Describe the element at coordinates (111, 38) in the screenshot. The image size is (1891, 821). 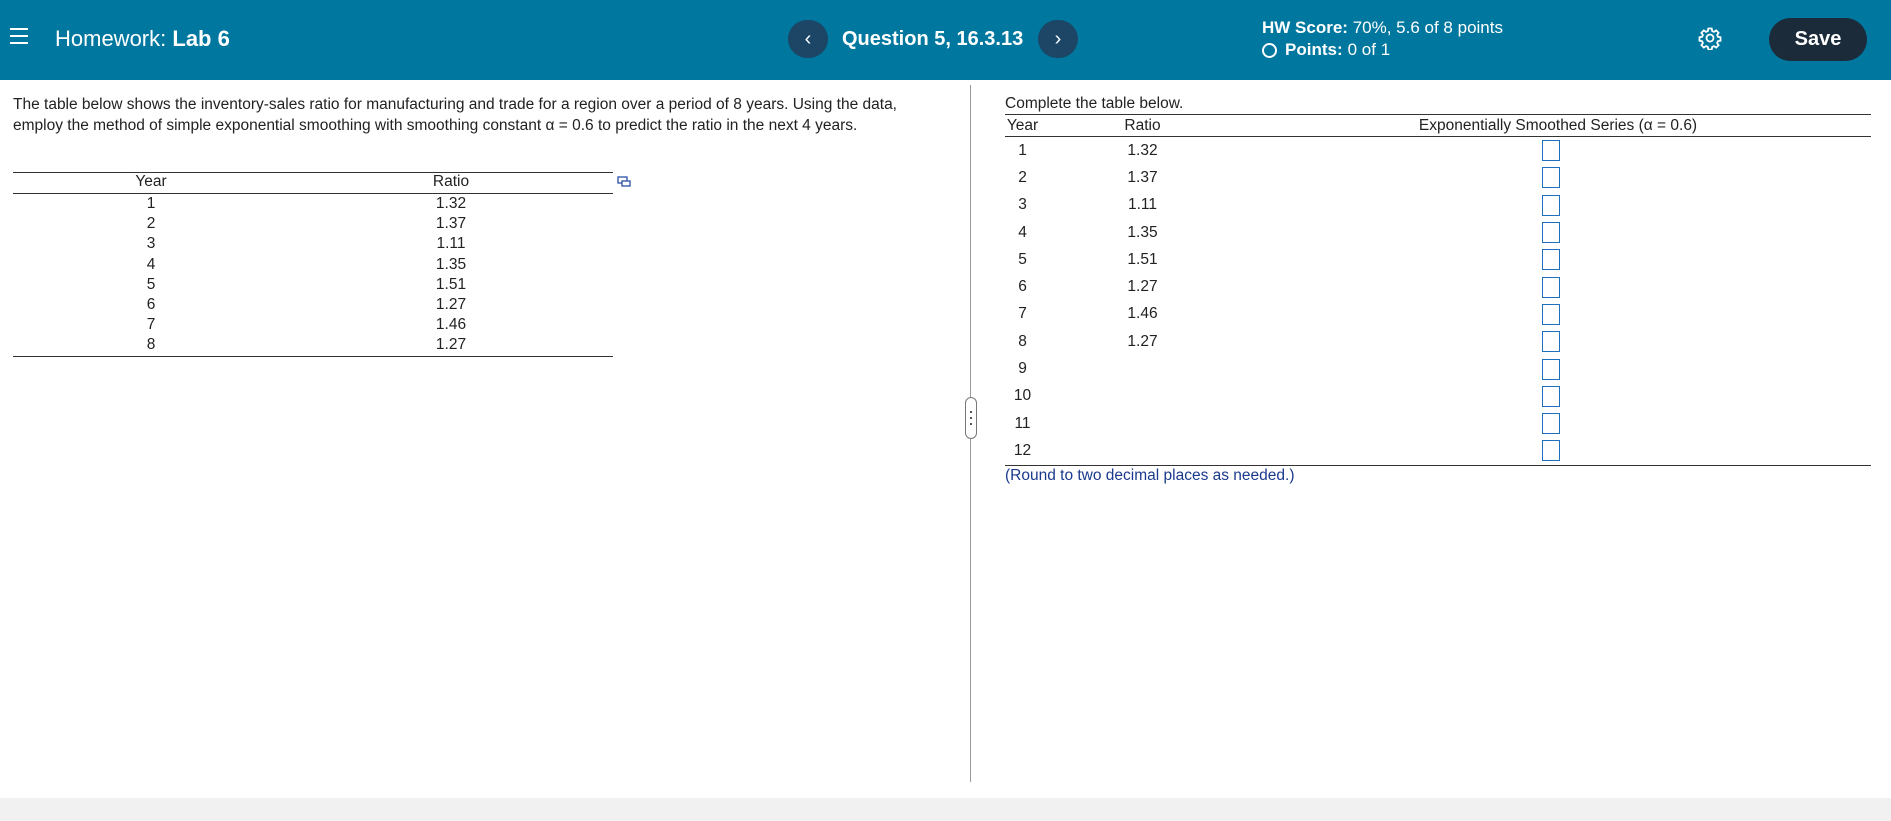
I see `homework-prefix: Homework:` at that location.